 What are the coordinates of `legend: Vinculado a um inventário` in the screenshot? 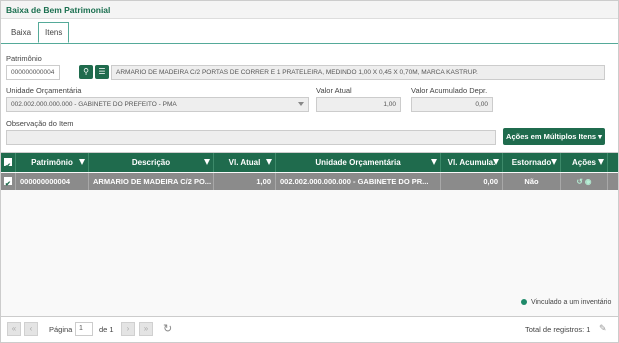 It's located at (566, 302).